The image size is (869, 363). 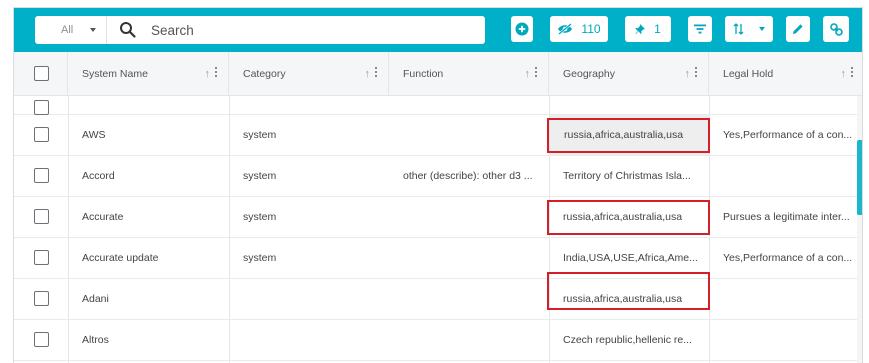 What do you see at coordinates (657, 29) in the screenshot?
I see `pinned-columns-count: 1` at bounding box center [657, 29].